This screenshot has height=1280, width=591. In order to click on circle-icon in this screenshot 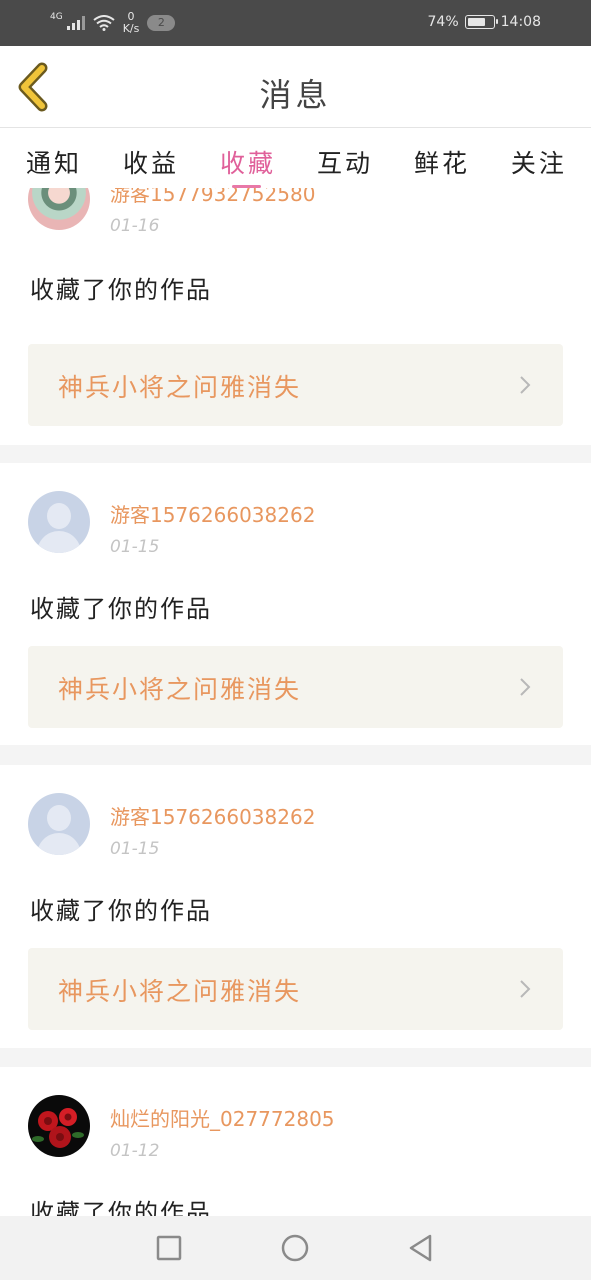, I will do `click(295, 1248)`.